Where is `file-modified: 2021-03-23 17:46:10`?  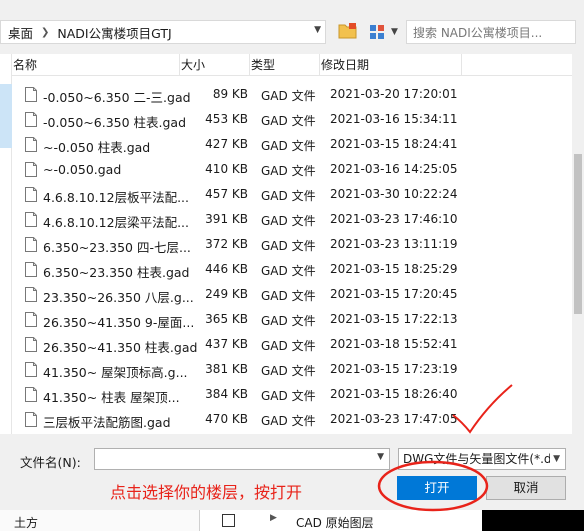
file-modified: 2021-03-23 17:46:10 is located at coordinates (394, 219).